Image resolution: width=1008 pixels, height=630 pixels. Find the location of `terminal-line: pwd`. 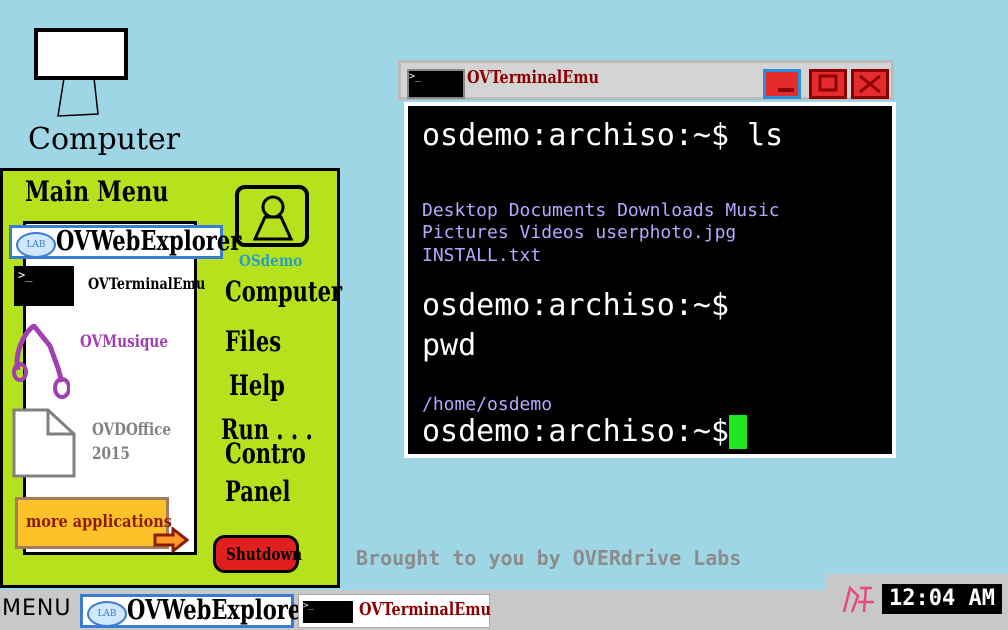

terminal-line: pwd is located at coordinates (449, 345).